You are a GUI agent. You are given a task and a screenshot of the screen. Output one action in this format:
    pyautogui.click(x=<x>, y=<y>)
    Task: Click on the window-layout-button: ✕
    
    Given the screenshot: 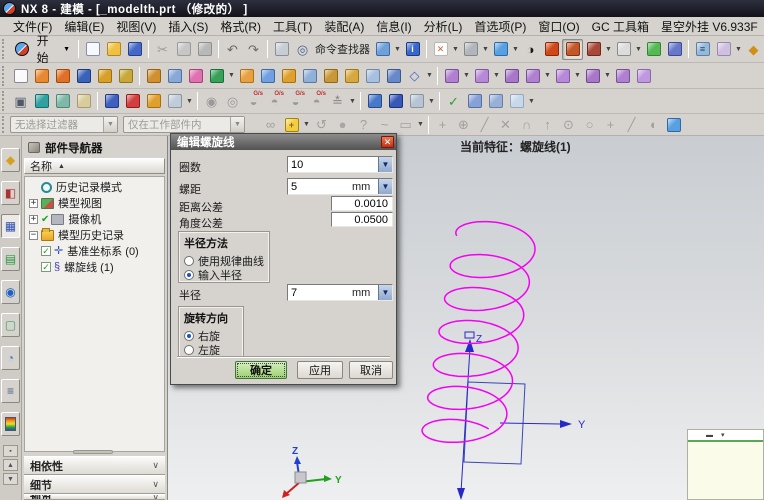 What is the action you would take?
    pyautogui.click(x=440, y=49)
    